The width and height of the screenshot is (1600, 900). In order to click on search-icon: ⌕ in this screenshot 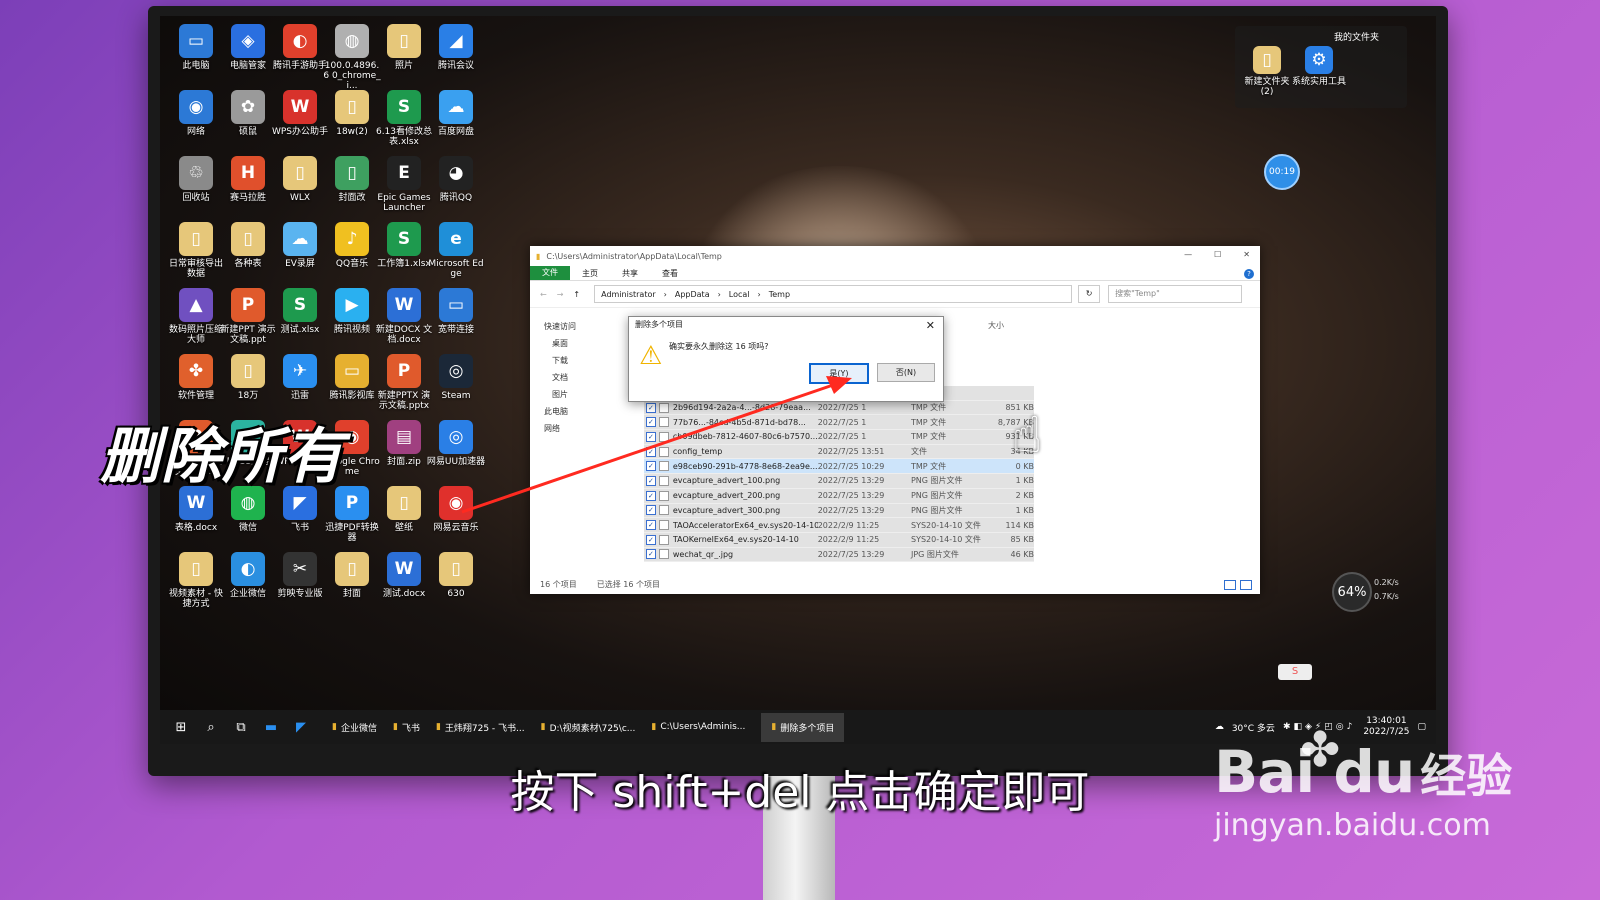, I will do `click(211, 727)`.